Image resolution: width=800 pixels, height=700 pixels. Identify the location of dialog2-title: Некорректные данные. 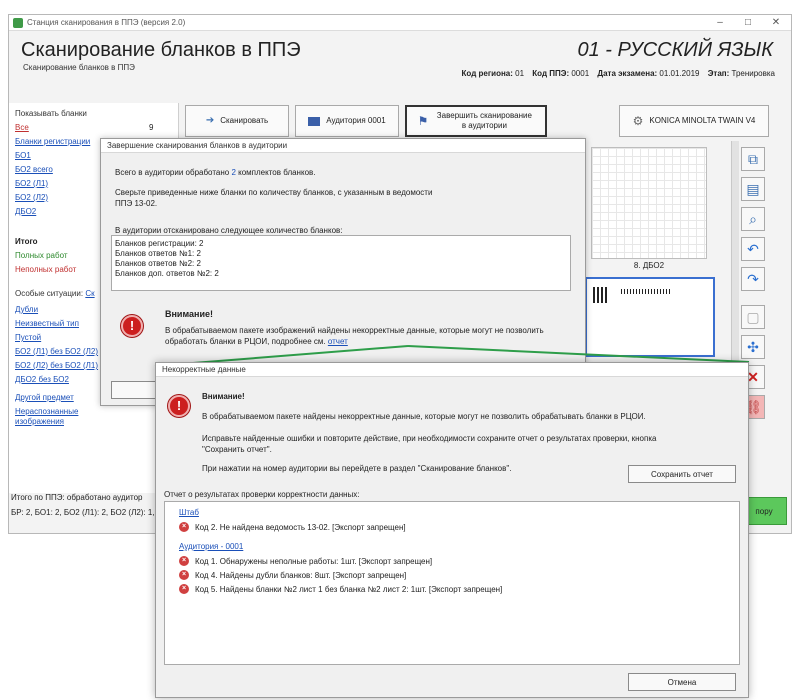
(452, 370).